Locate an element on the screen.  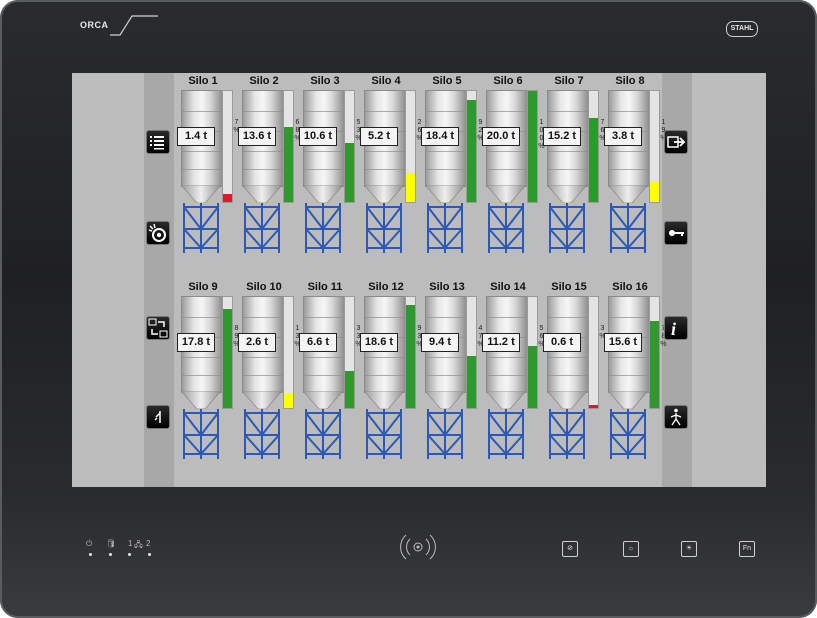
camera-settings-button is located at coordinates (158, 233).